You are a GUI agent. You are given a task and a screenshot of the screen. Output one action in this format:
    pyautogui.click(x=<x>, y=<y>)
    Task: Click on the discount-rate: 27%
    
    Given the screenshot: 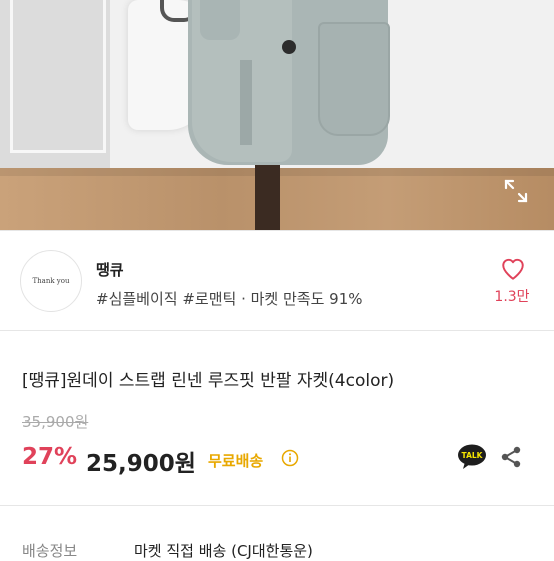 What is the action you would take?
    pyautogui.click(x=50, y=457)
    